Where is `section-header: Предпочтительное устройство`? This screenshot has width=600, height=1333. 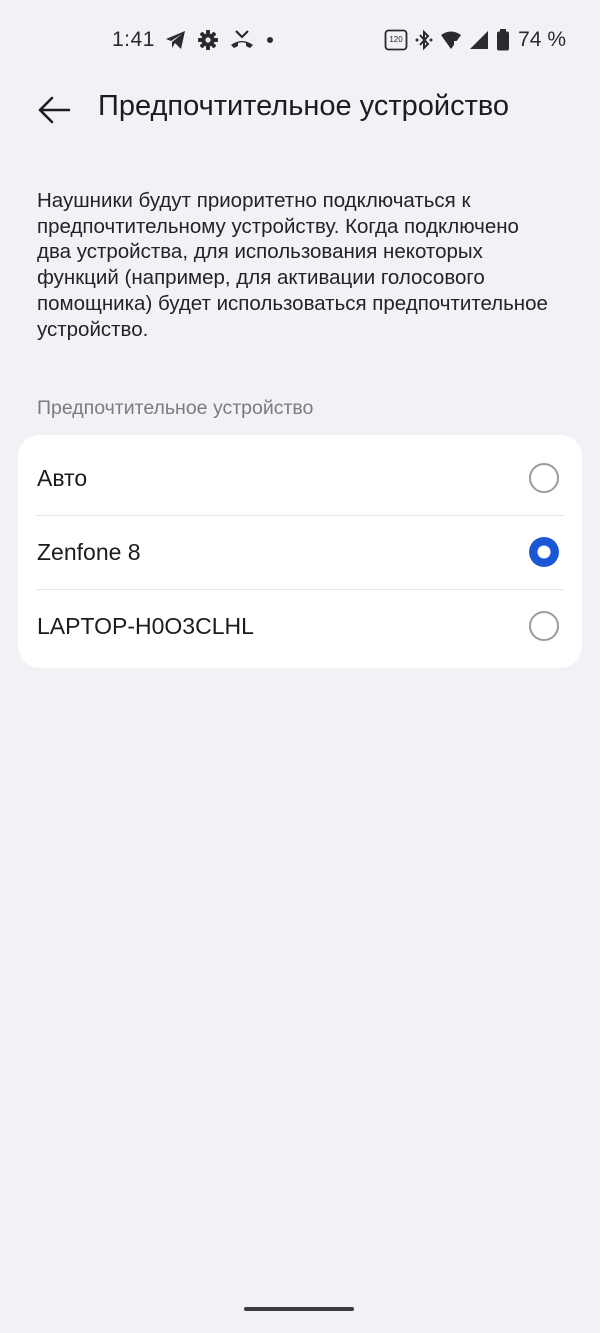
section-header: Предпочтительное устройство is located at coordinates (175, 408).